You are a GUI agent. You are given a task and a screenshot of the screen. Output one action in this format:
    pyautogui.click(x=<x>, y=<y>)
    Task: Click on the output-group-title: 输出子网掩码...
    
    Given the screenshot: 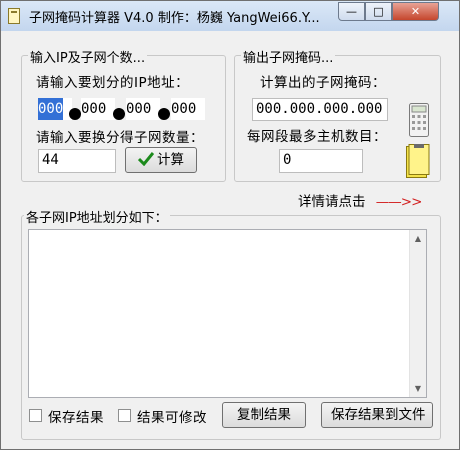 What is the action you would take?
    pyautogui.click(x=288, y=56)
    